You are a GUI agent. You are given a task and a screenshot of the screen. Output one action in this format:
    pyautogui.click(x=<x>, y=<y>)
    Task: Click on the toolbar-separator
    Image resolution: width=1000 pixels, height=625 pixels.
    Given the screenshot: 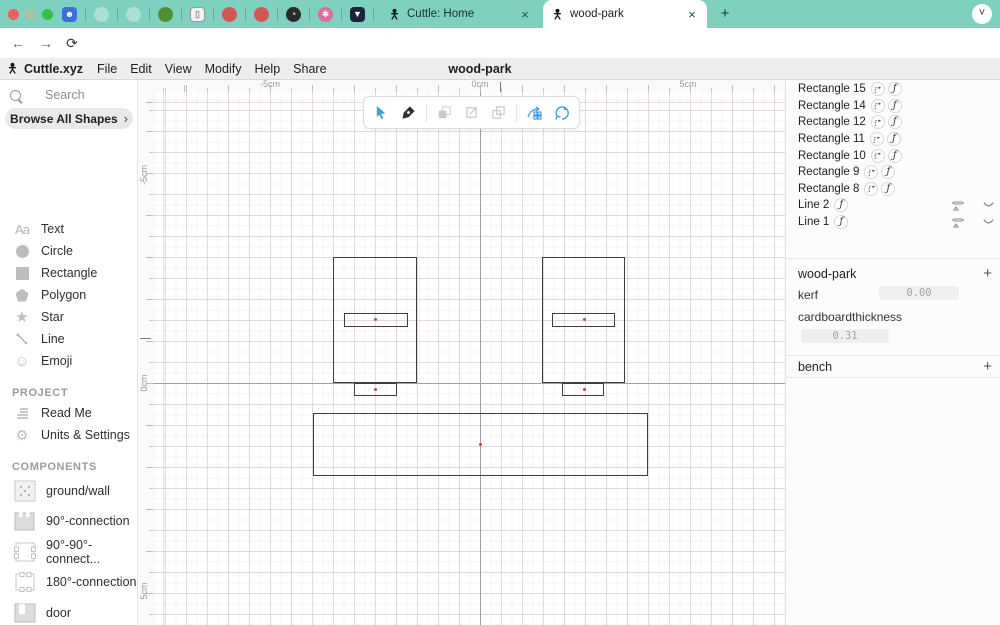 What is the action you would take?
    pyautogui.click(x=426, y=112)
    